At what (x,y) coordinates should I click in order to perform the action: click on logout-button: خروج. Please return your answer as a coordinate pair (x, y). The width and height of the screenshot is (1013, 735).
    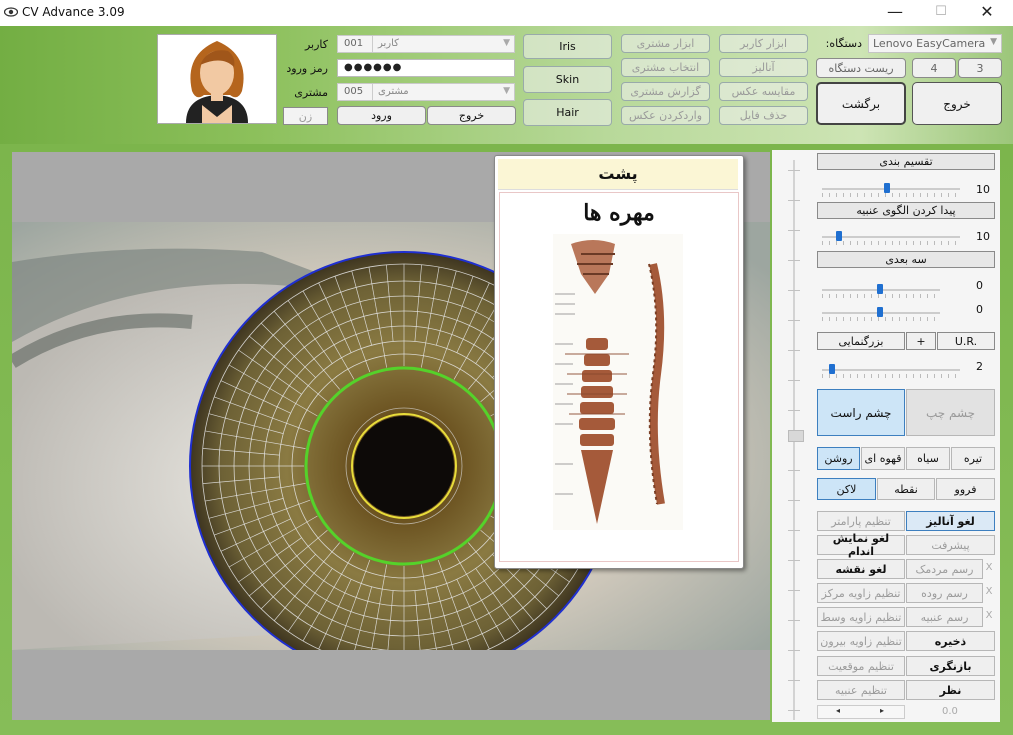
    Looking at the image, I should click on (471, 115).